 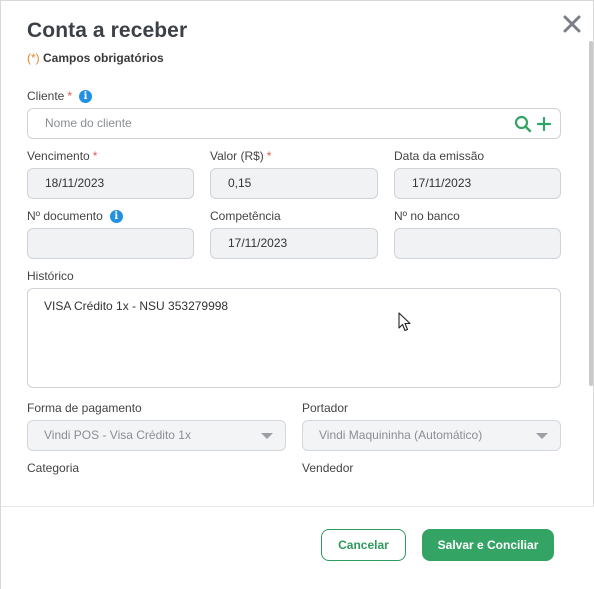 I want to click on cliente-label: Cliente * i, so click(x=60, y=96).